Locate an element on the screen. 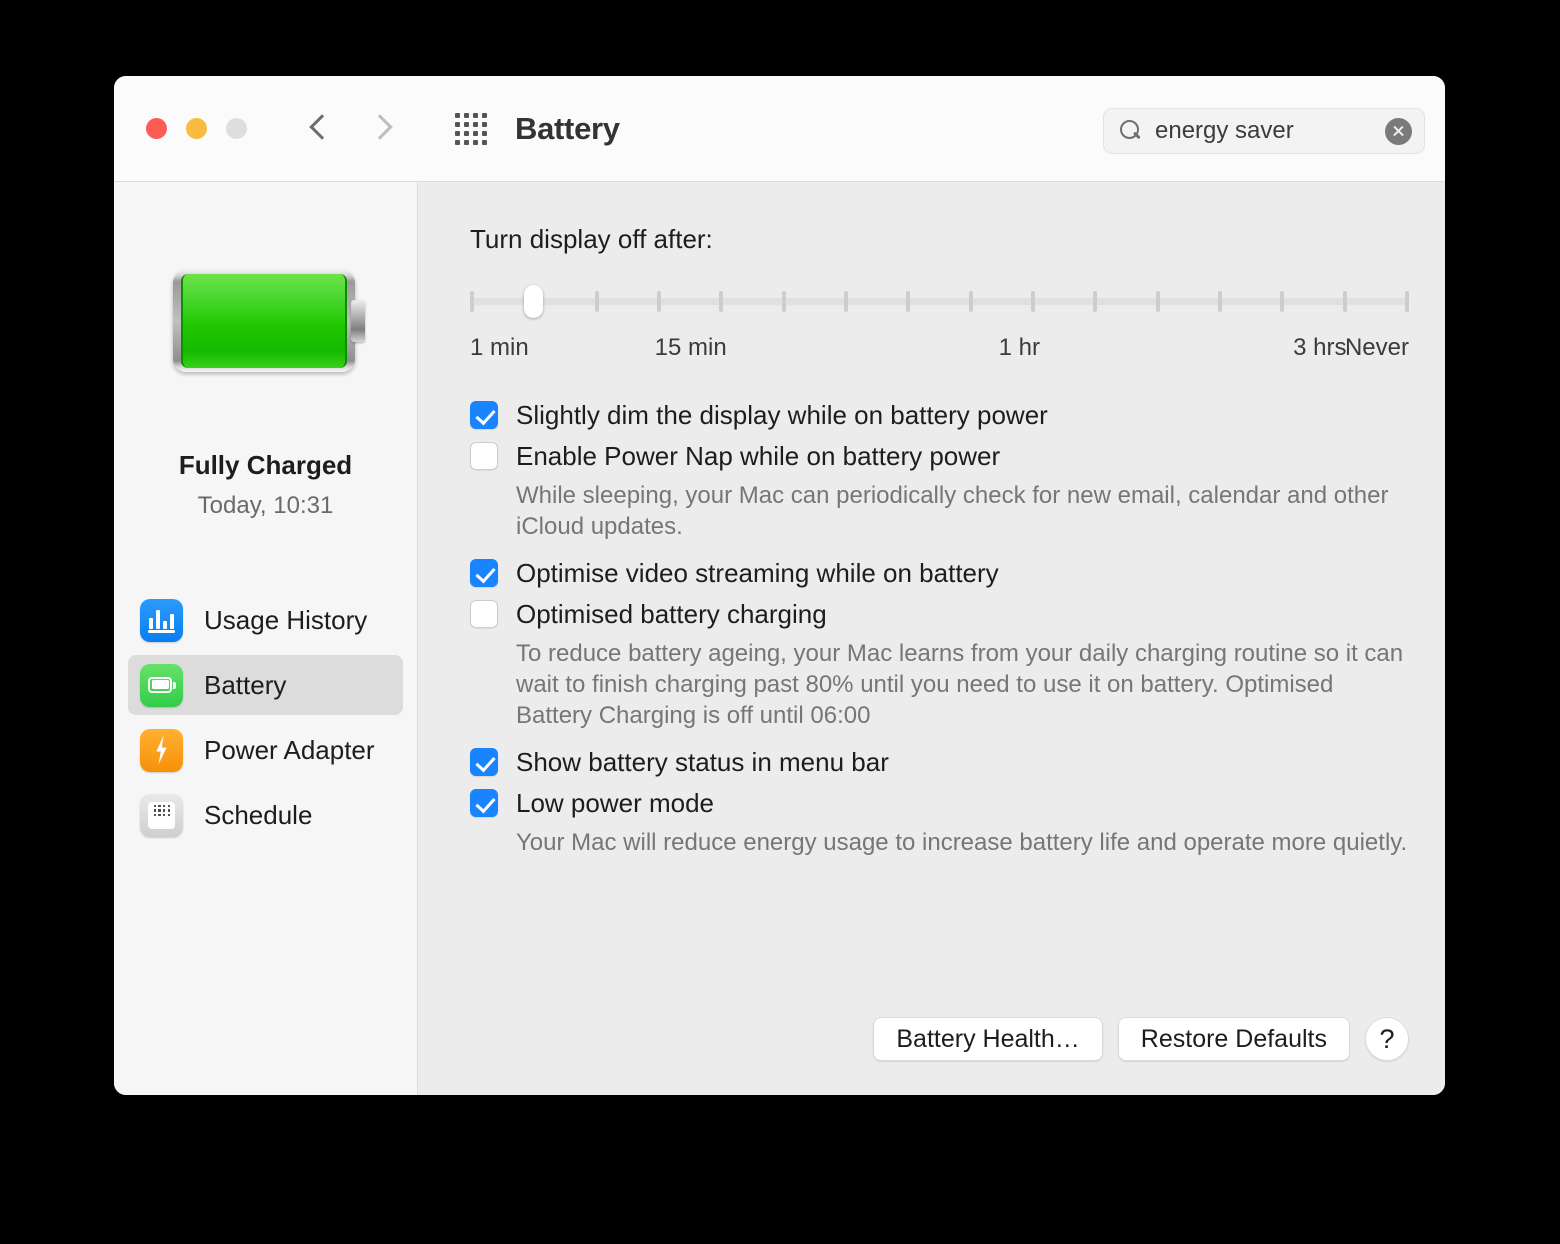  sidebar-item-schedule: Schedule is located at coordinates (265, 815).